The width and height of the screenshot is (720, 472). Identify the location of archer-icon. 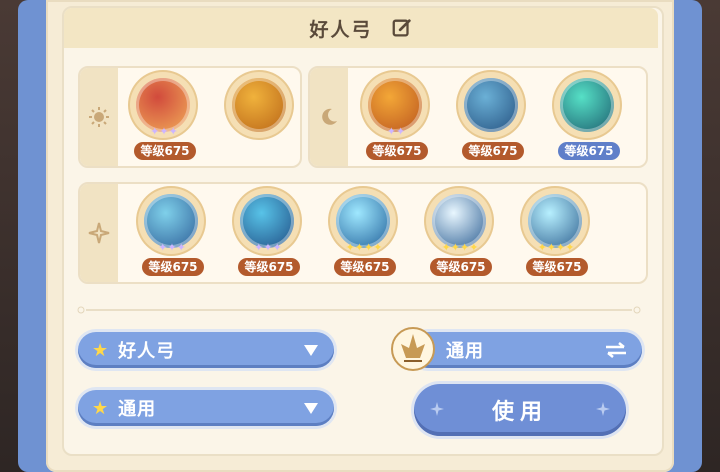
(171, 221).